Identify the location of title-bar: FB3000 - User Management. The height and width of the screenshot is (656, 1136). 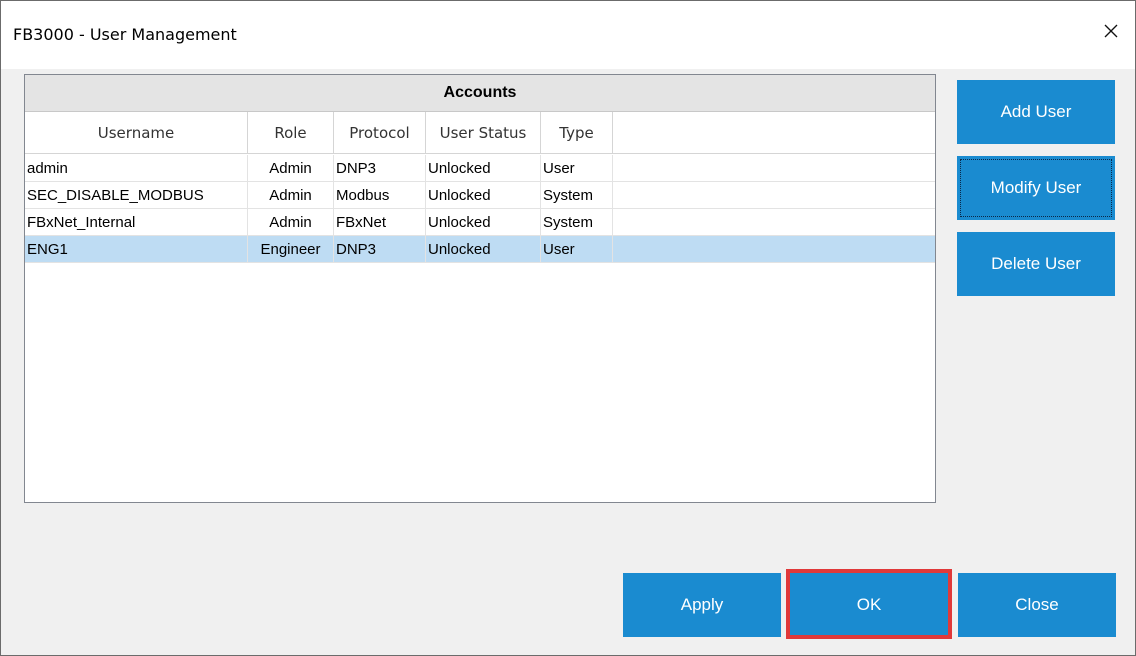
(568, 35).